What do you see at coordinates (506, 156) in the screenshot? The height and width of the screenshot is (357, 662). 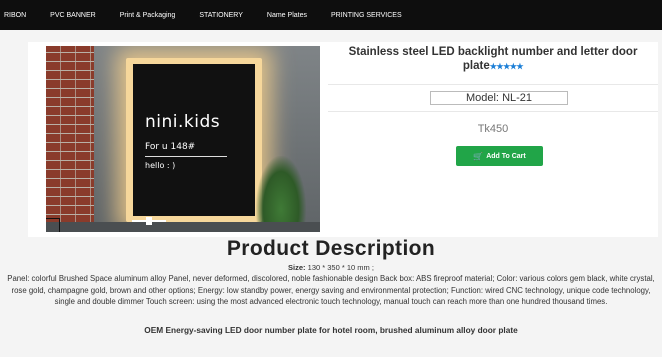 I see `add-to-cart-label: Add To Cart` at bounding box center [506, 156].